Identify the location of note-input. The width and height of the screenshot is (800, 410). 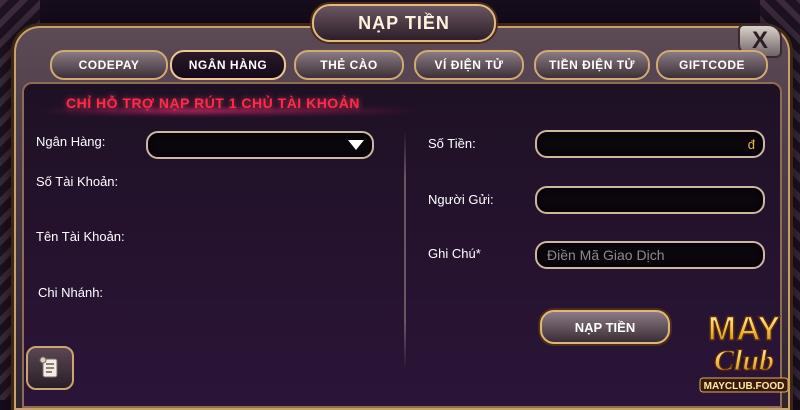
(650, 255).